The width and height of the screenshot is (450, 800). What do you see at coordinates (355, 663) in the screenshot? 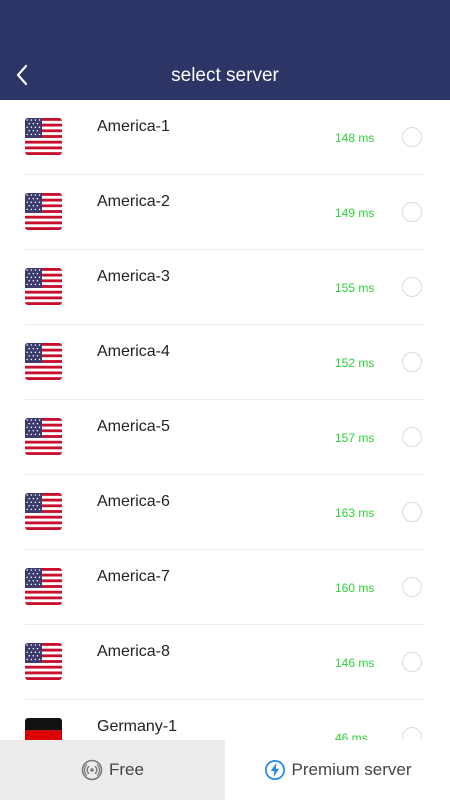
I see `server-ping: 146 ms` at bounding box center [355, 663].